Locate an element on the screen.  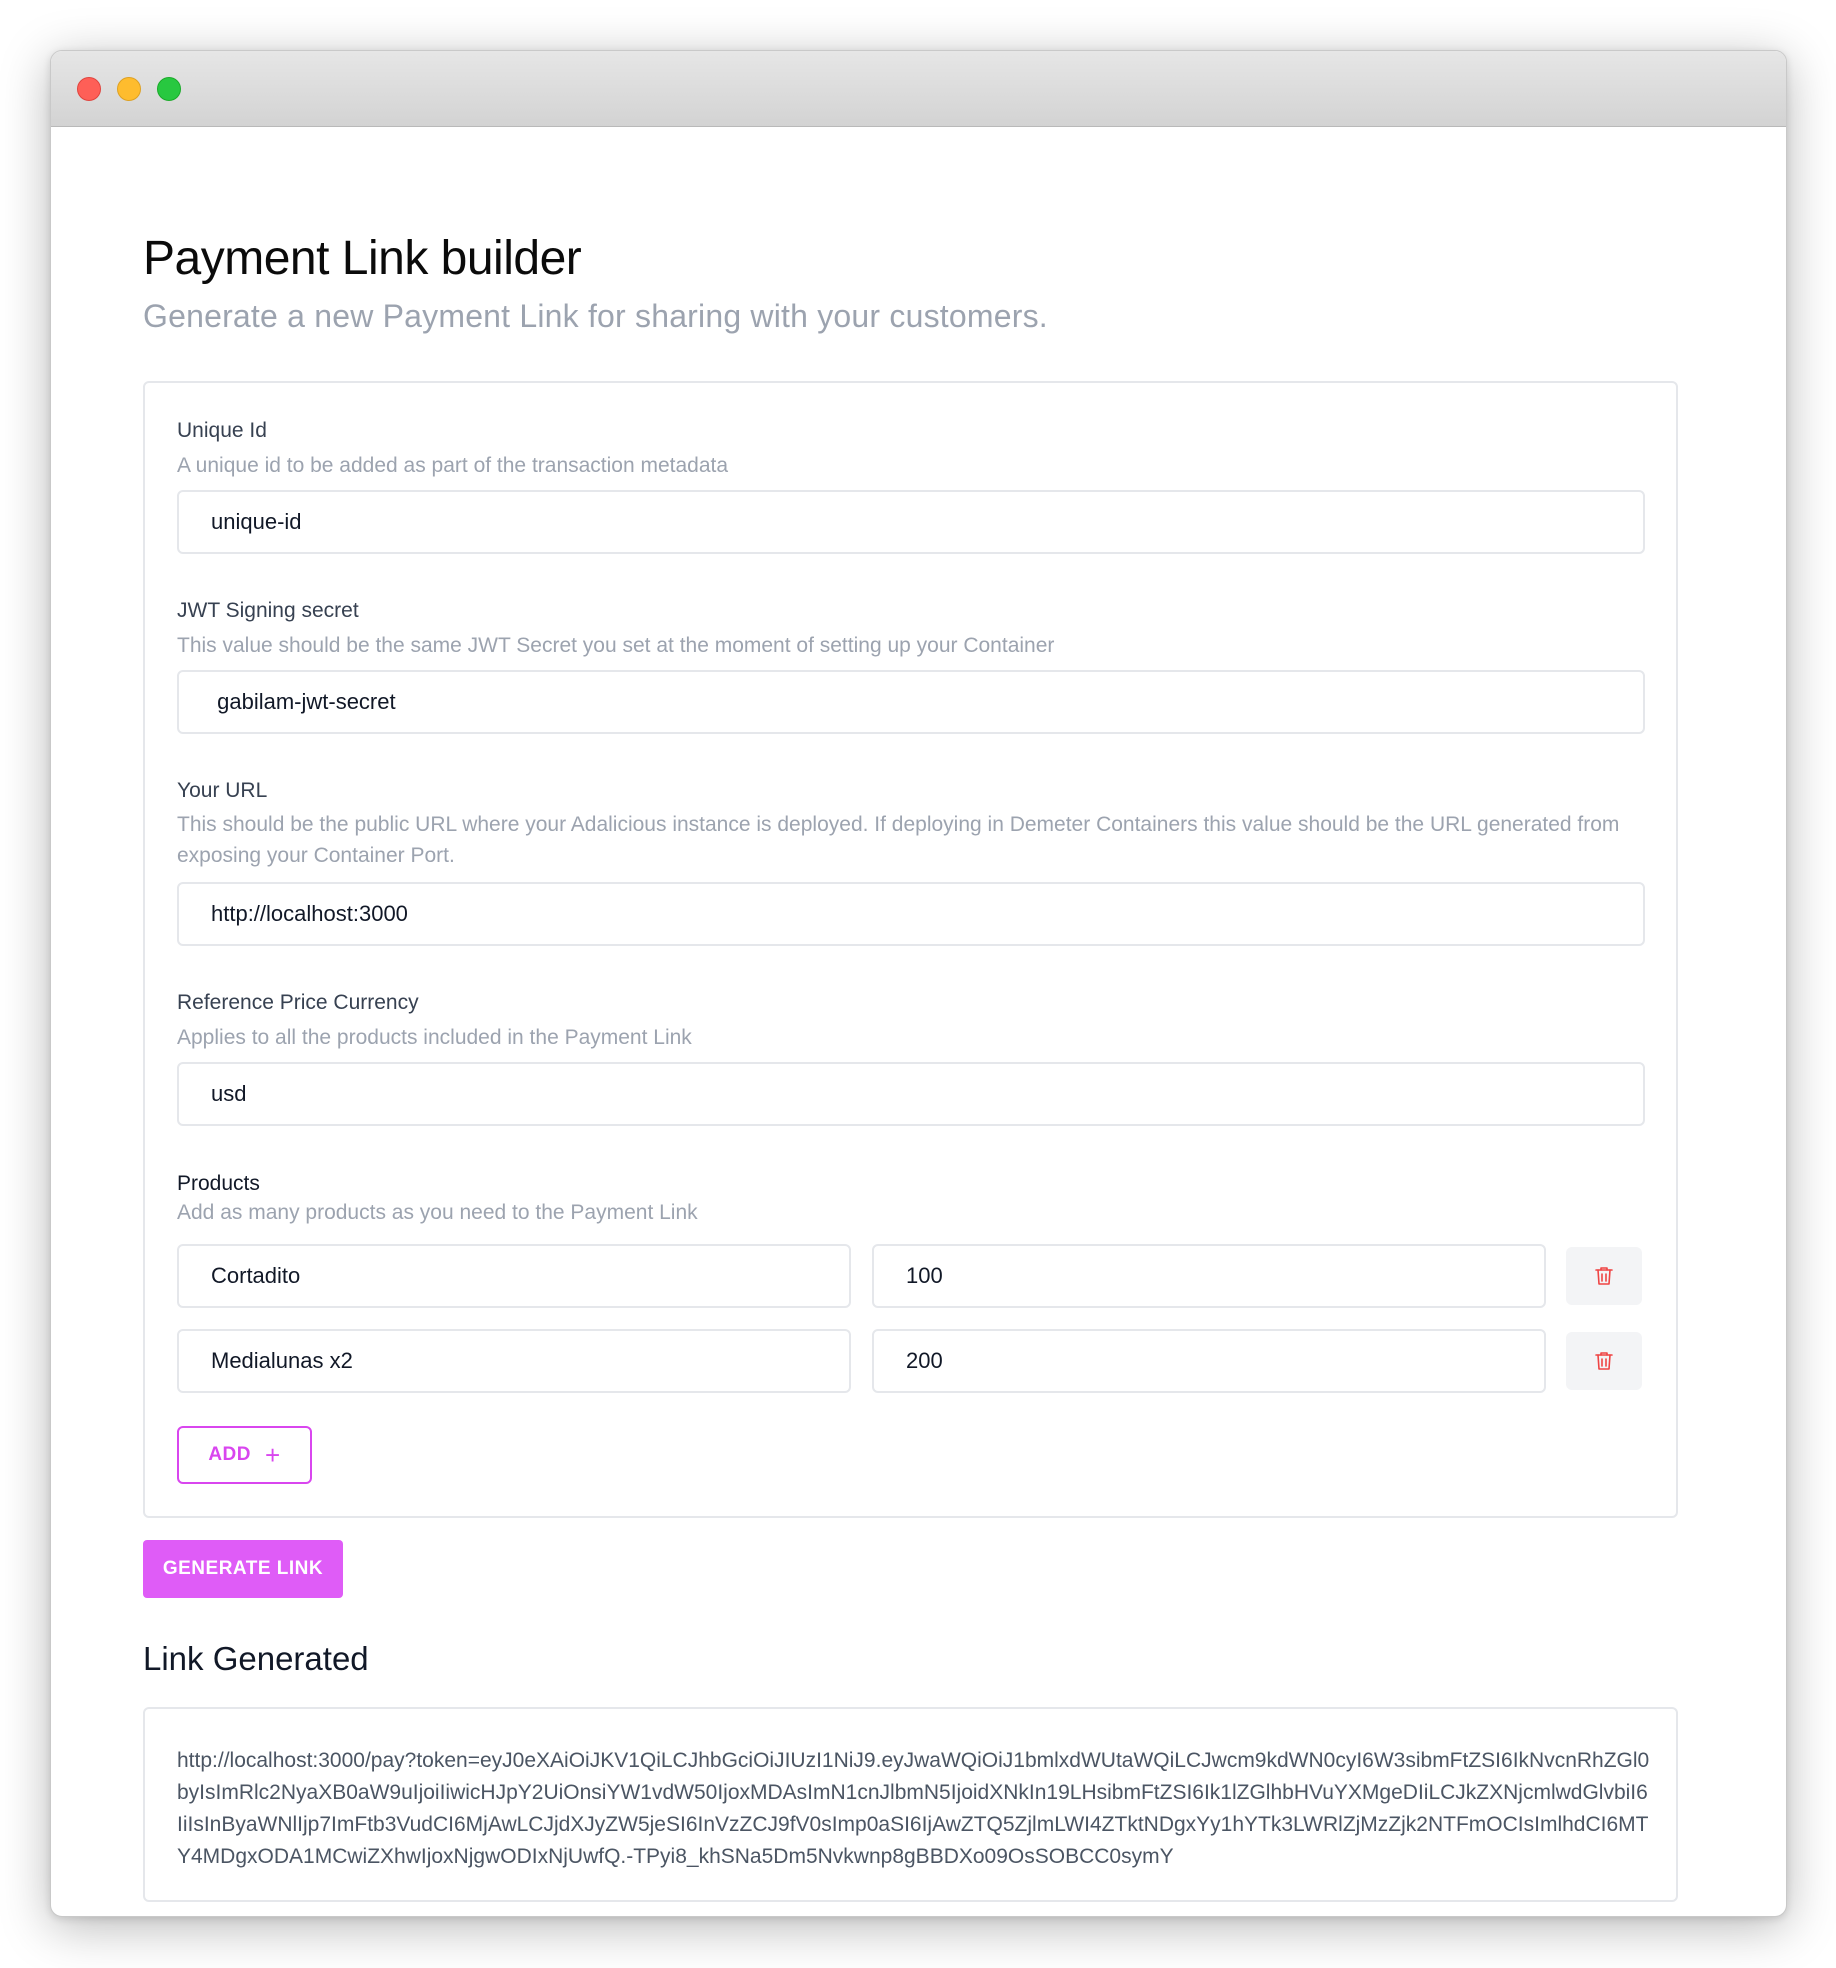
window-titlebar is located at coordinates (918, 89).